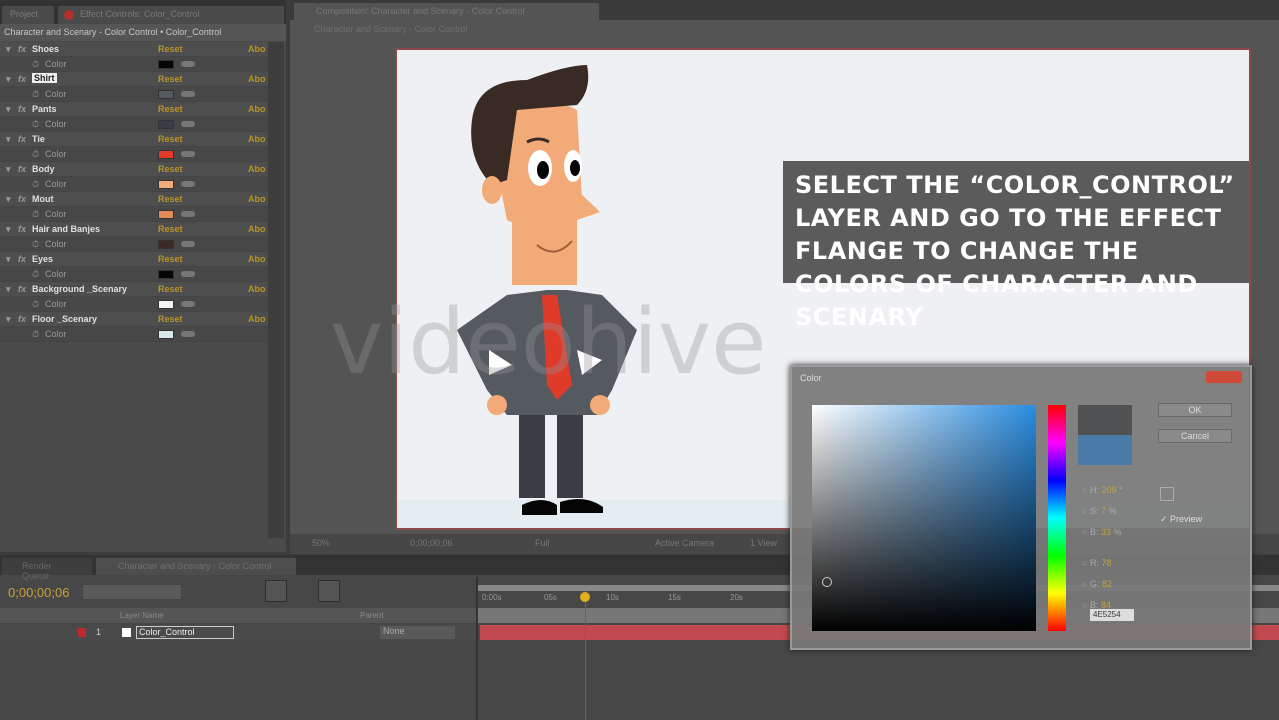  What do you see at coordinates (1107, 584) in the screenshot?
I see `field-value: 82` at bounding box center [1107, 584].